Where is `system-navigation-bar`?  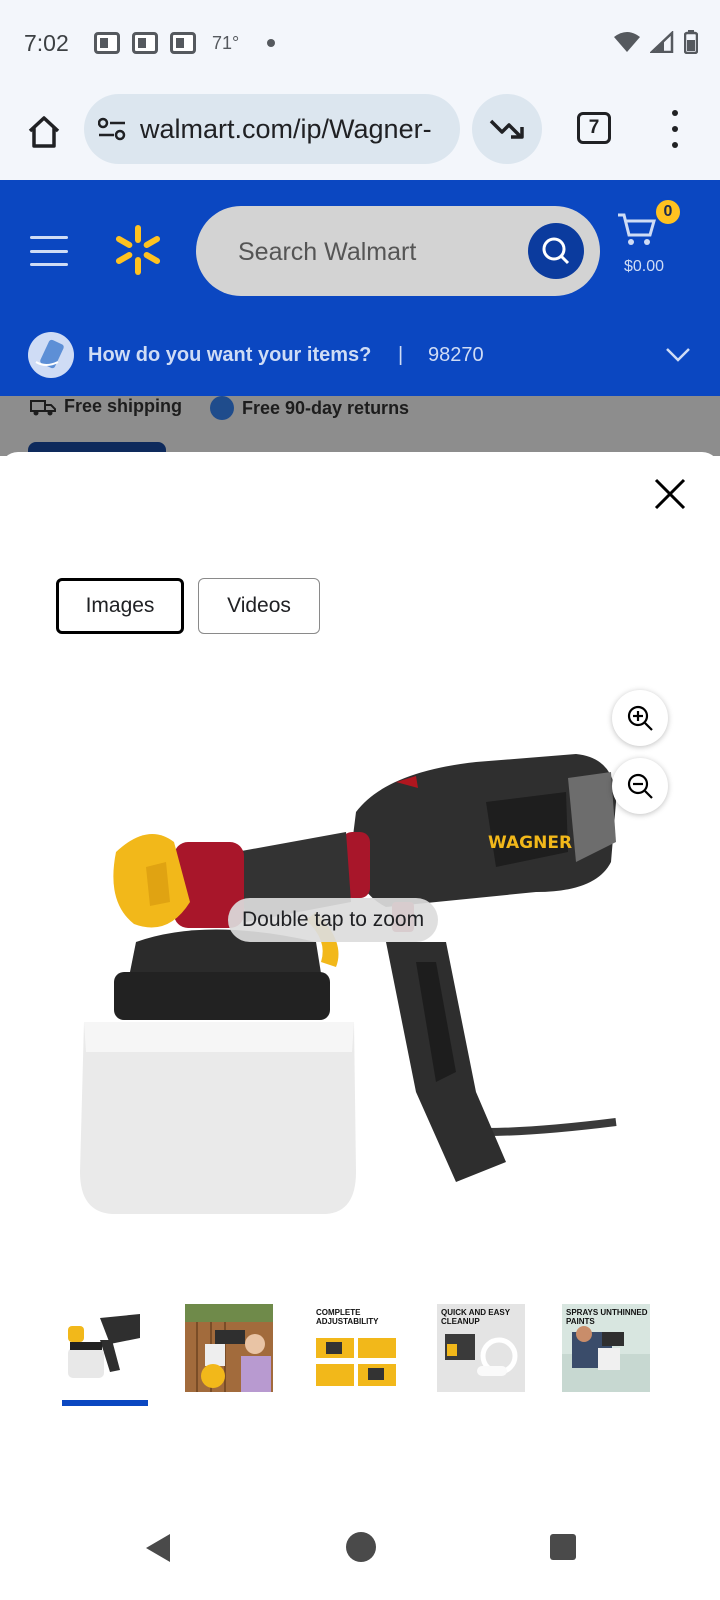
system-navigation-bar is located at coordinates (360, 1560).